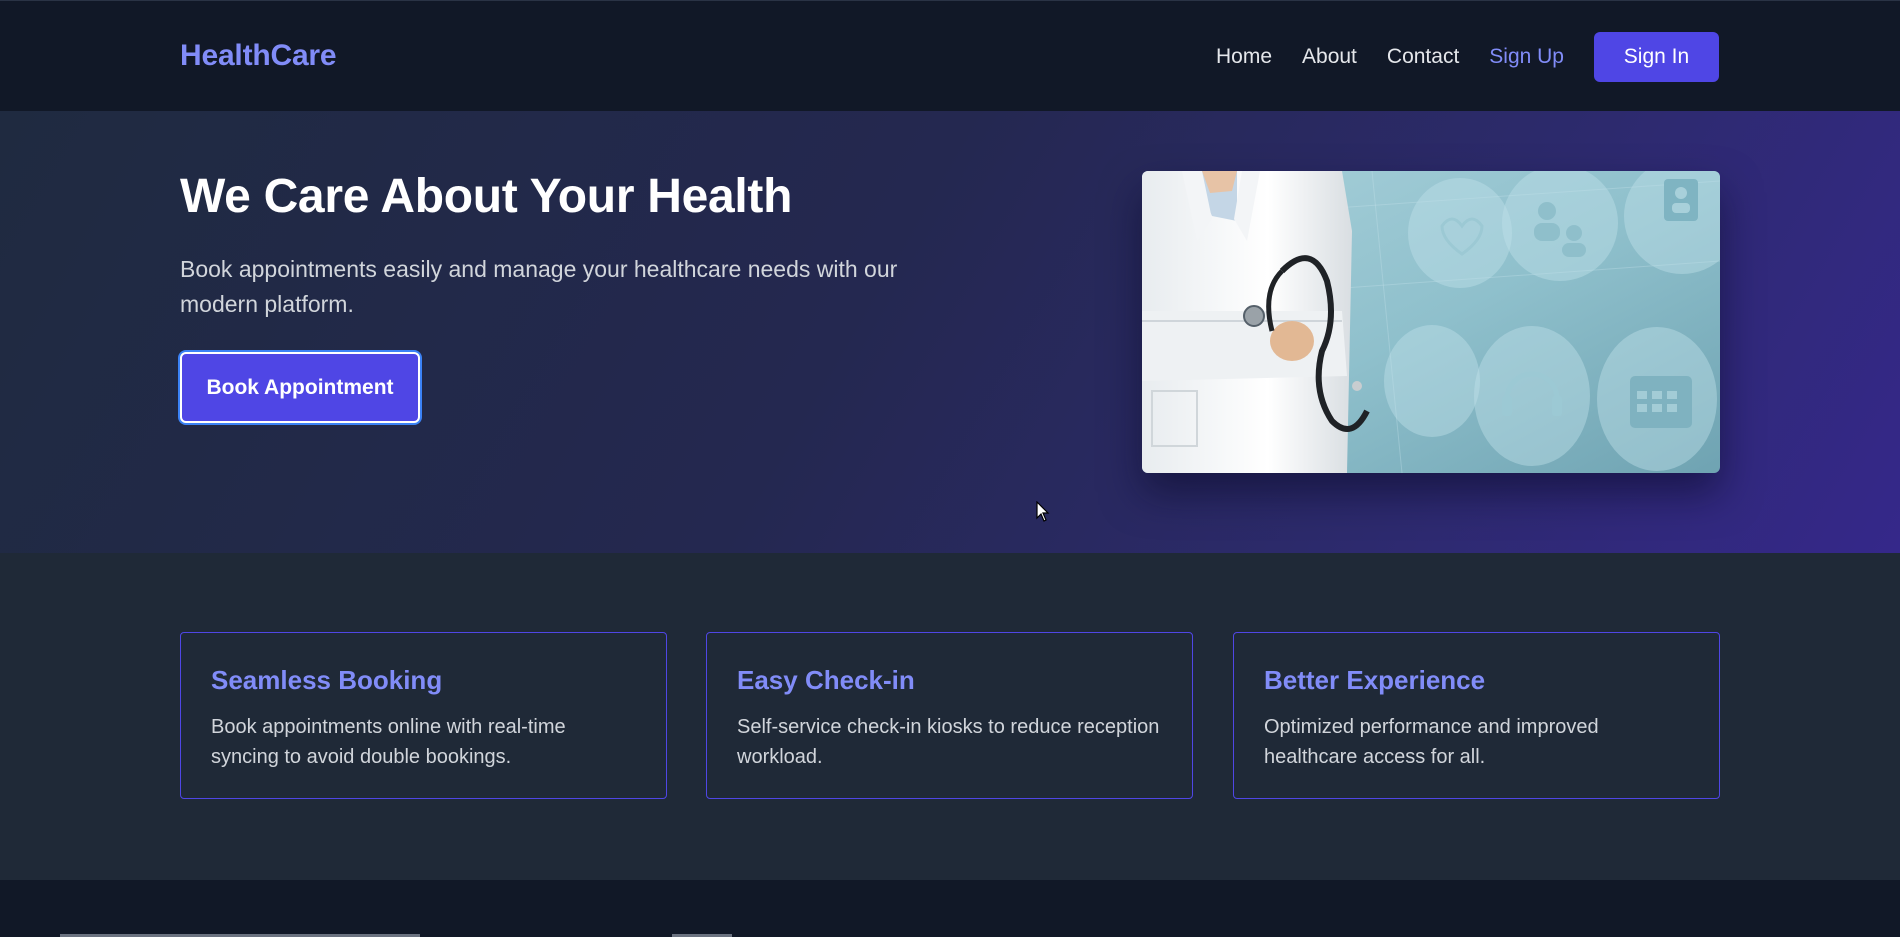 This screenshot has width=1900, height=937. What do you see at coordinates (1467, 57) in the screenshot?
I see `main-nav: Home About Contact Sign Up Sign In` at bounding box center [1467, 57].